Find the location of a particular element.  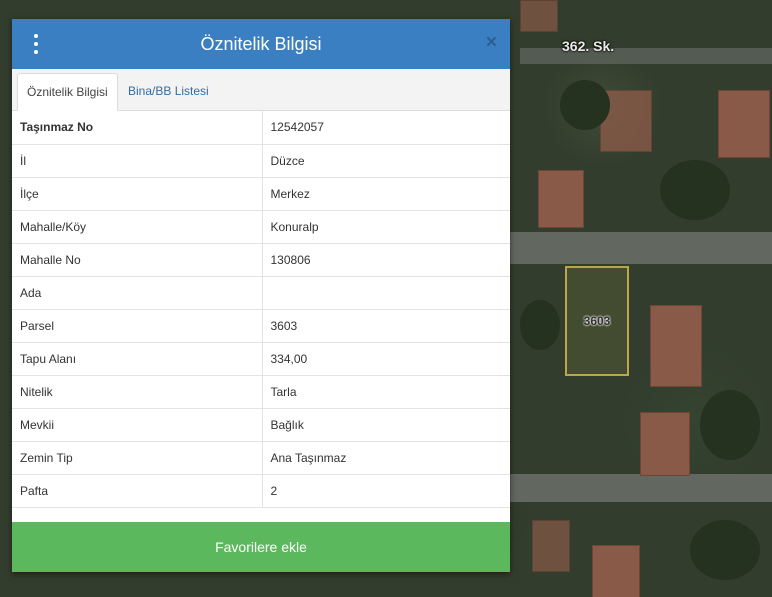

vertical-dots-icon is located at coordinates (36, 44).